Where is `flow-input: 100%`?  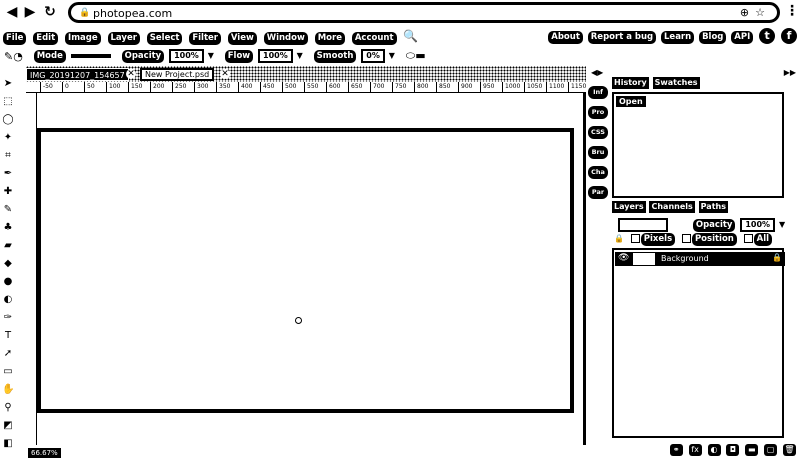
flow-input: 100% is located at coordinates (275, 56).